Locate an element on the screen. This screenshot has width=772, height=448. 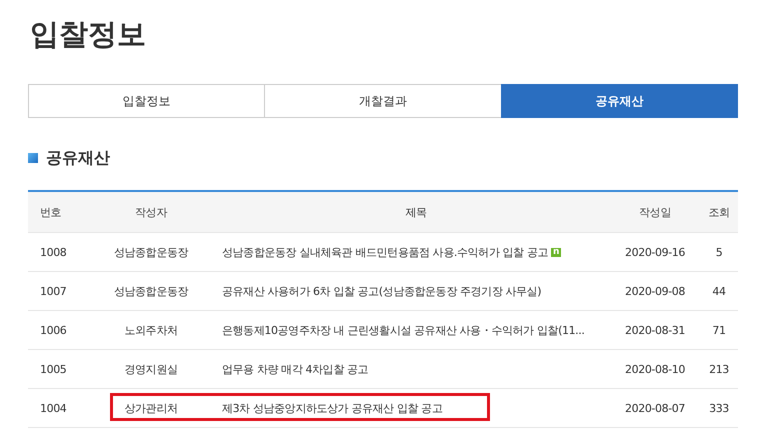
number-cell-text: 1005 is located at coordinates (53, 369).